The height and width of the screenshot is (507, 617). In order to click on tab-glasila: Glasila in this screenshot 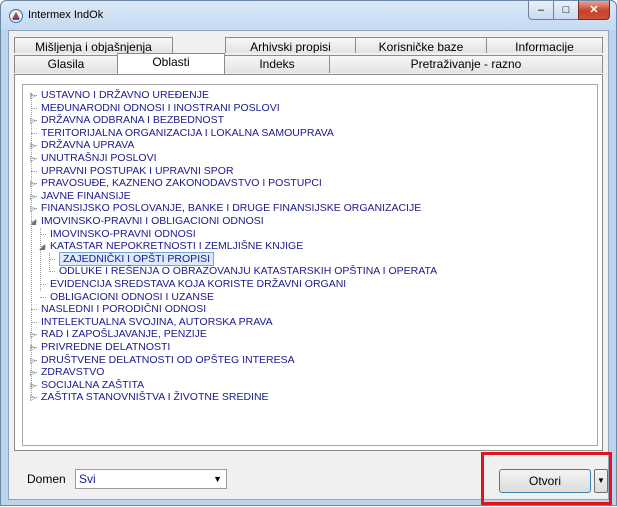, I will do `click(66, 64)`.